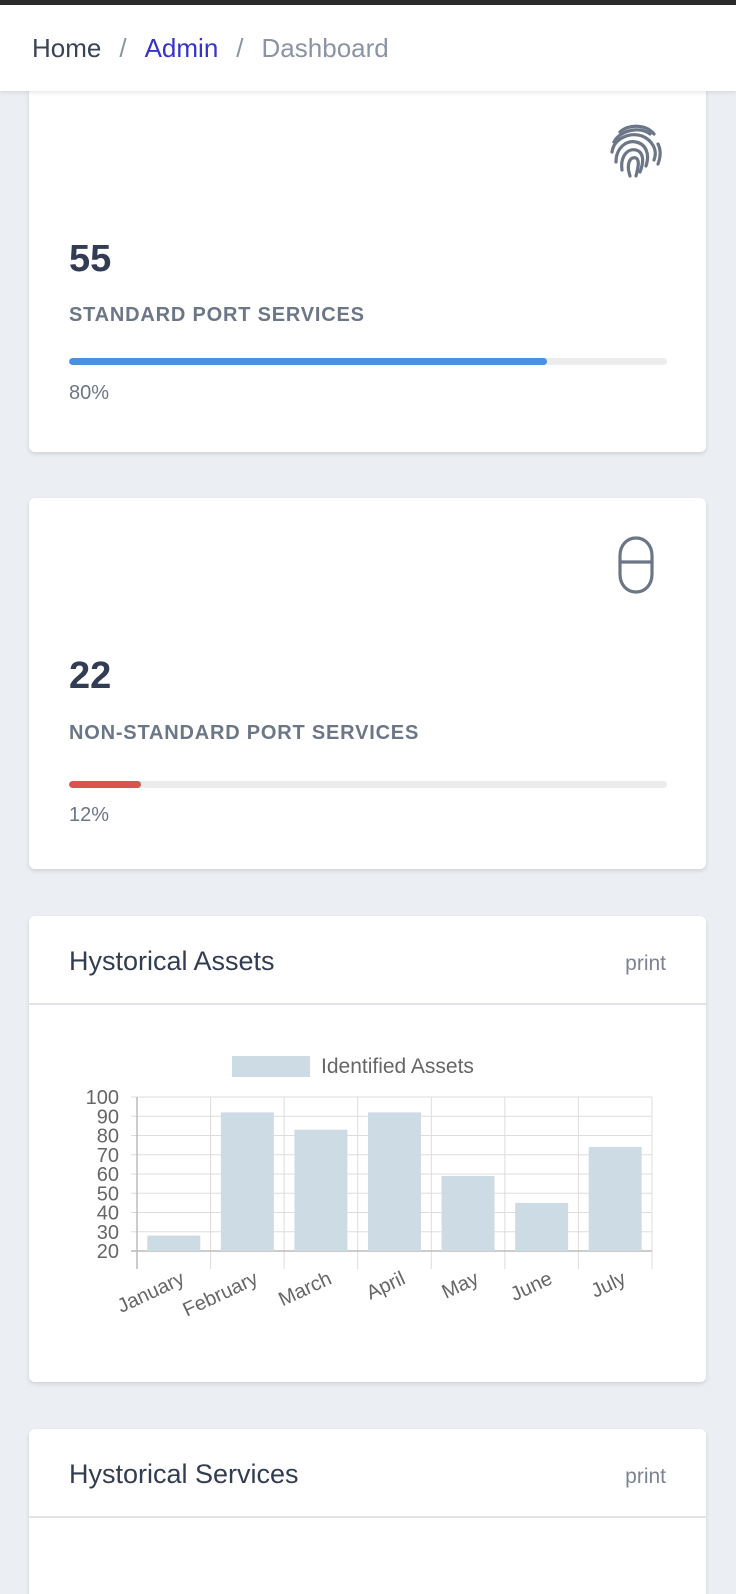  Describe the element at coordinates (217, 315) in the screenshot. I see `stat-label: STANDARD PORT SERVICES` at that location.